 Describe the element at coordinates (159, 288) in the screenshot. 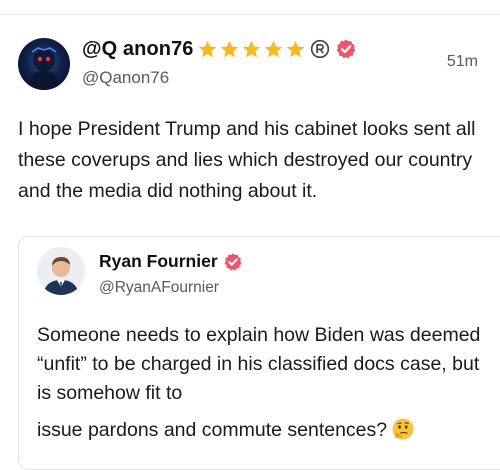

I see `quoted-author-handle: @RyanAFournier` at that location.